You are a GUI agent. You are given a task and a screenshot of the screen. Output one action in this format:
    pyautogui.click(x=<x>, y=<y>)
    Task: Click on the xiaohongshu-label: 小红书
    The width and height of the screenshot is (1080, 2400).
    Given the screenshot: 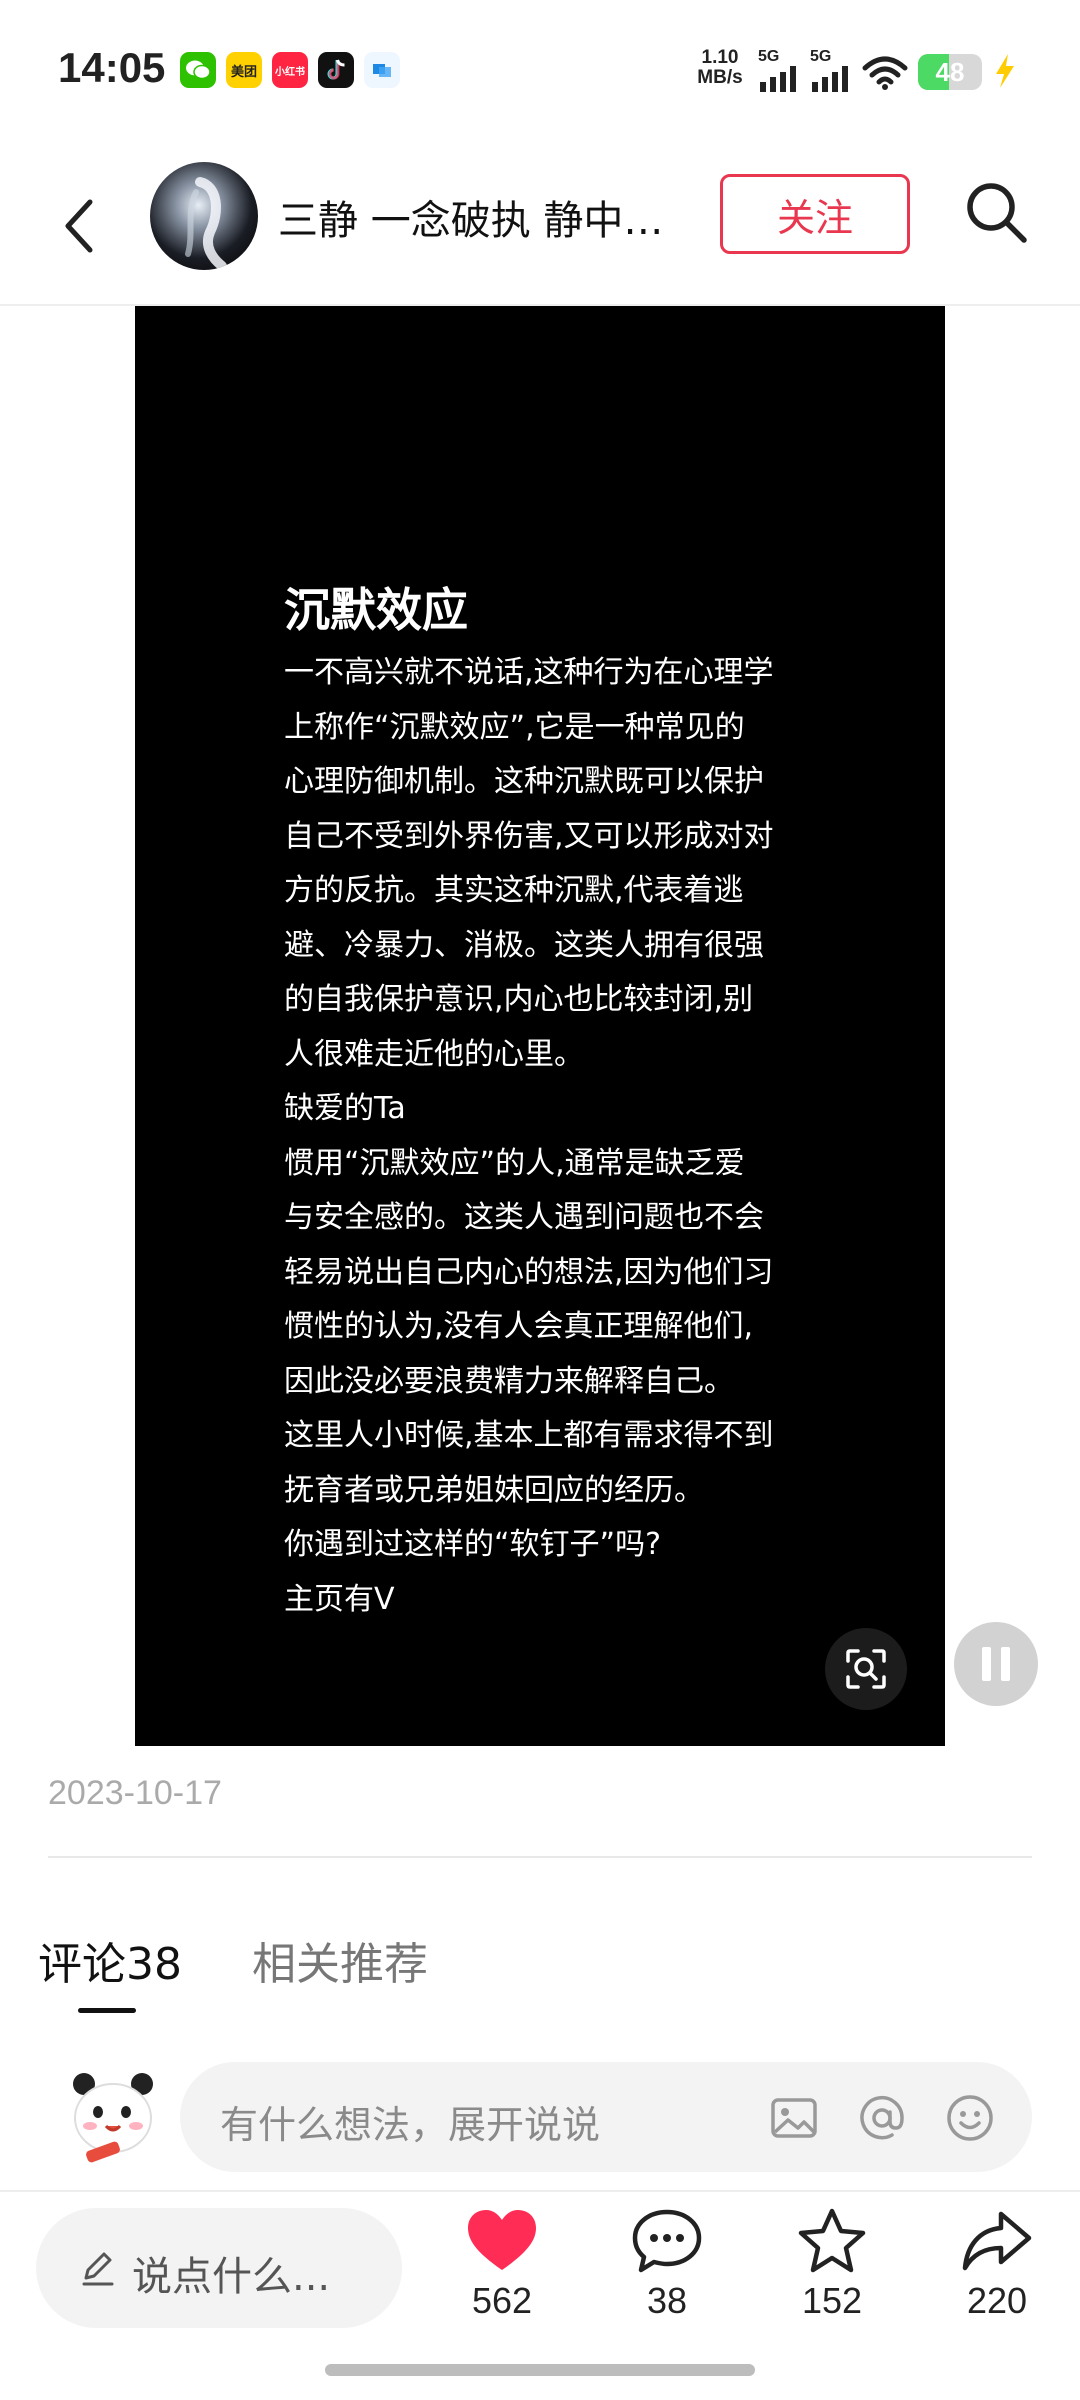 What is the action you would take?
    pyautogui.click(x=290, y=72)
    